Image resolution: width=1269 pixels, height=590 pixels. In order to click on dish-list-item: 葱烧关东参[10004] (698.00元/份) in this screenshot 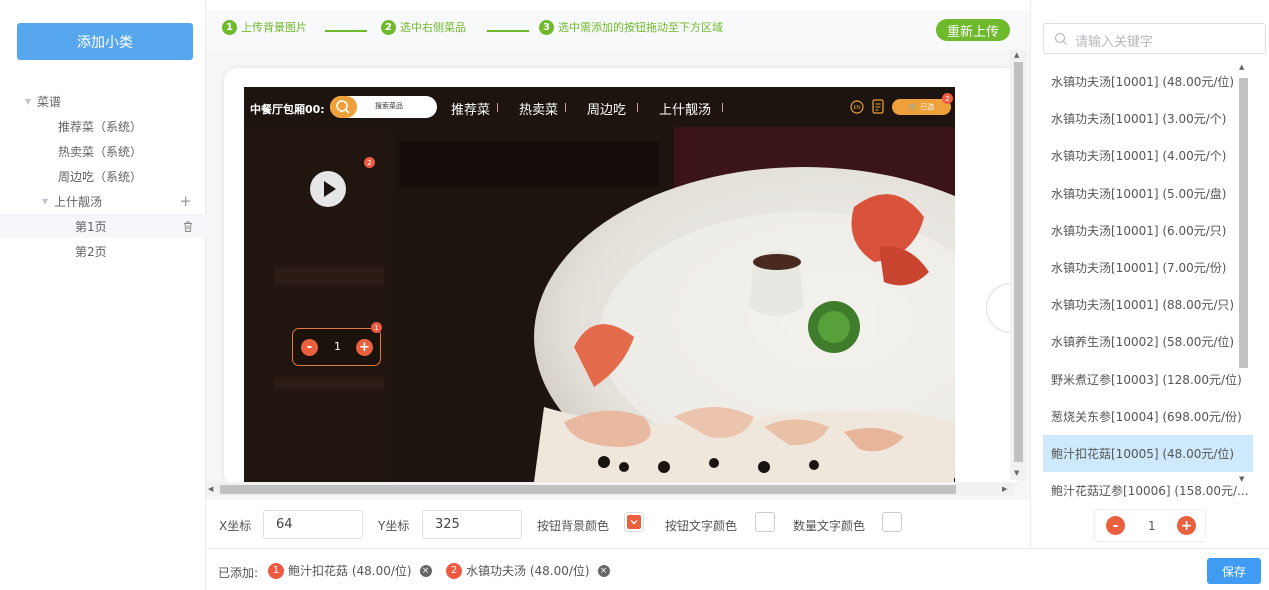, I will do `click(1148, 416)`.